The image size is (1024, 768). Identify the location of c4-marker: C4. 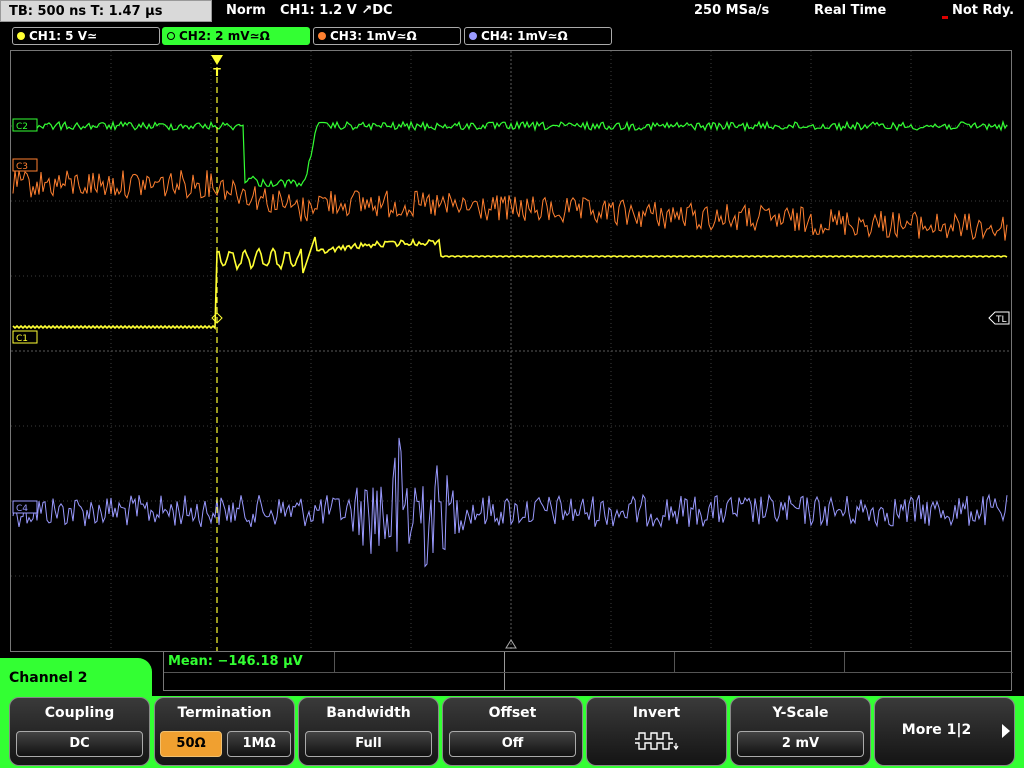
(25, 507).